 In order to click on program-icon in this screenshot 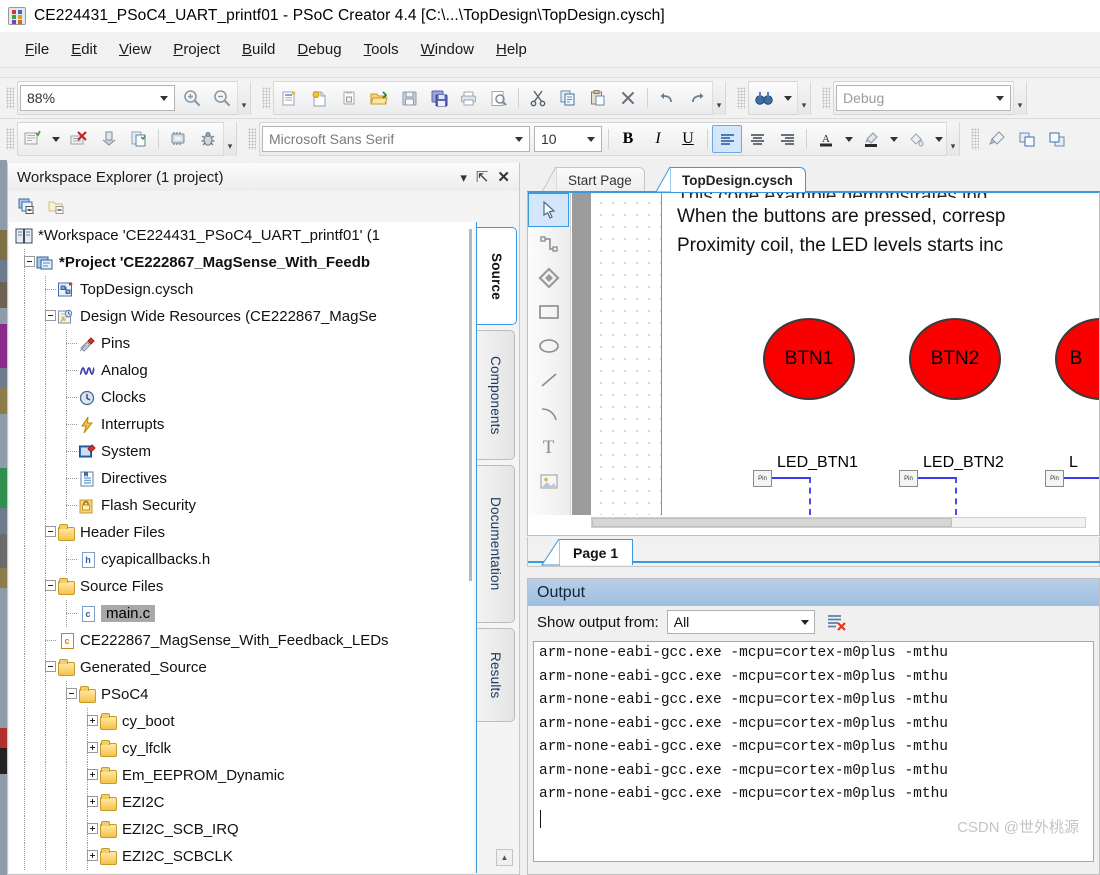, I will do `click(109, 139)`.